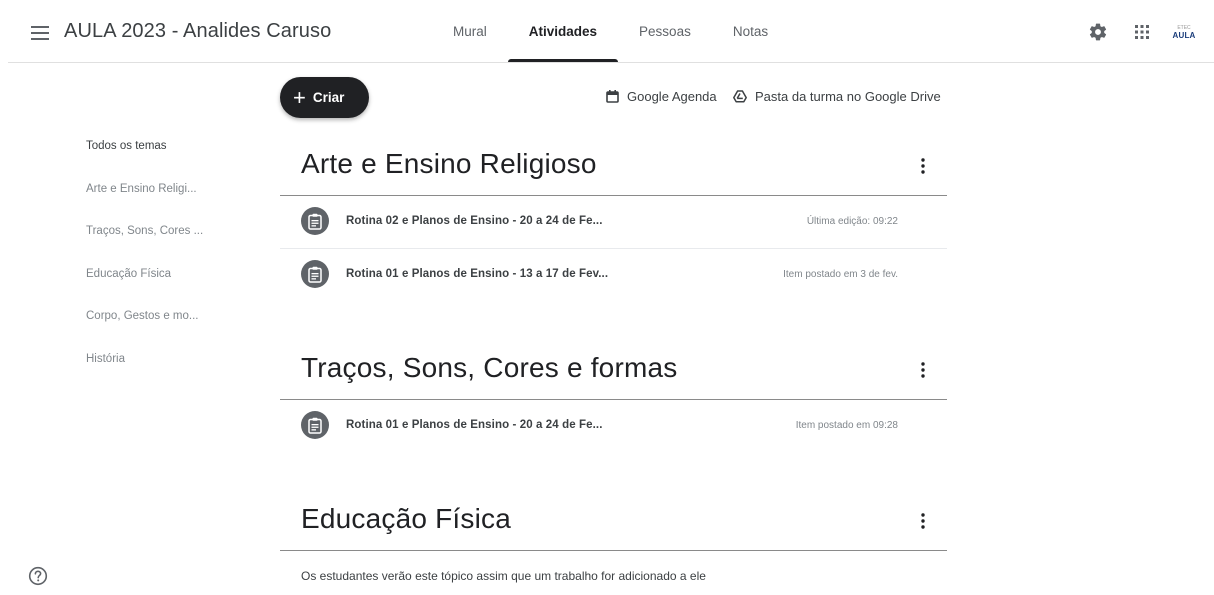 This screenshot has width=1214, height=595. What do you see at coordinates (449, 163) in the screenshot?
I see `topic-title: Arte e Ensino Religioso` at bounding box center [449, 163].